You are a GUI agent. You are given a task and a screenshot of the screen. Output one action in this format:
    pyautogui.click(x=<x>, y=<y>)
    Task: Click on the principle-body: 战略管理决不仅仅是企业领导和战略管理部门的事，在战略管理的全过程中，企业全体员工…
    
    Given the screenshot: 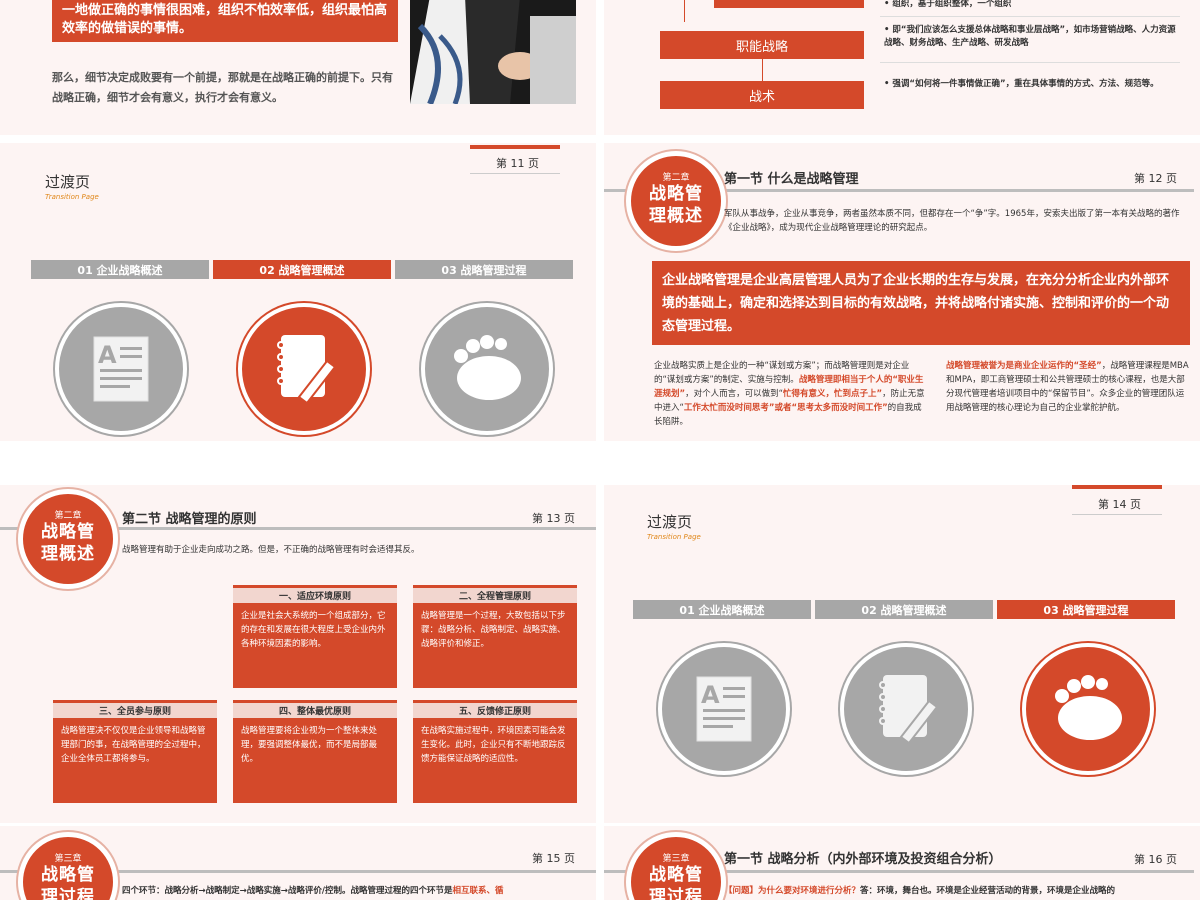 What is the action you would take?
    pyautogui.click(x=133, y=745)
    